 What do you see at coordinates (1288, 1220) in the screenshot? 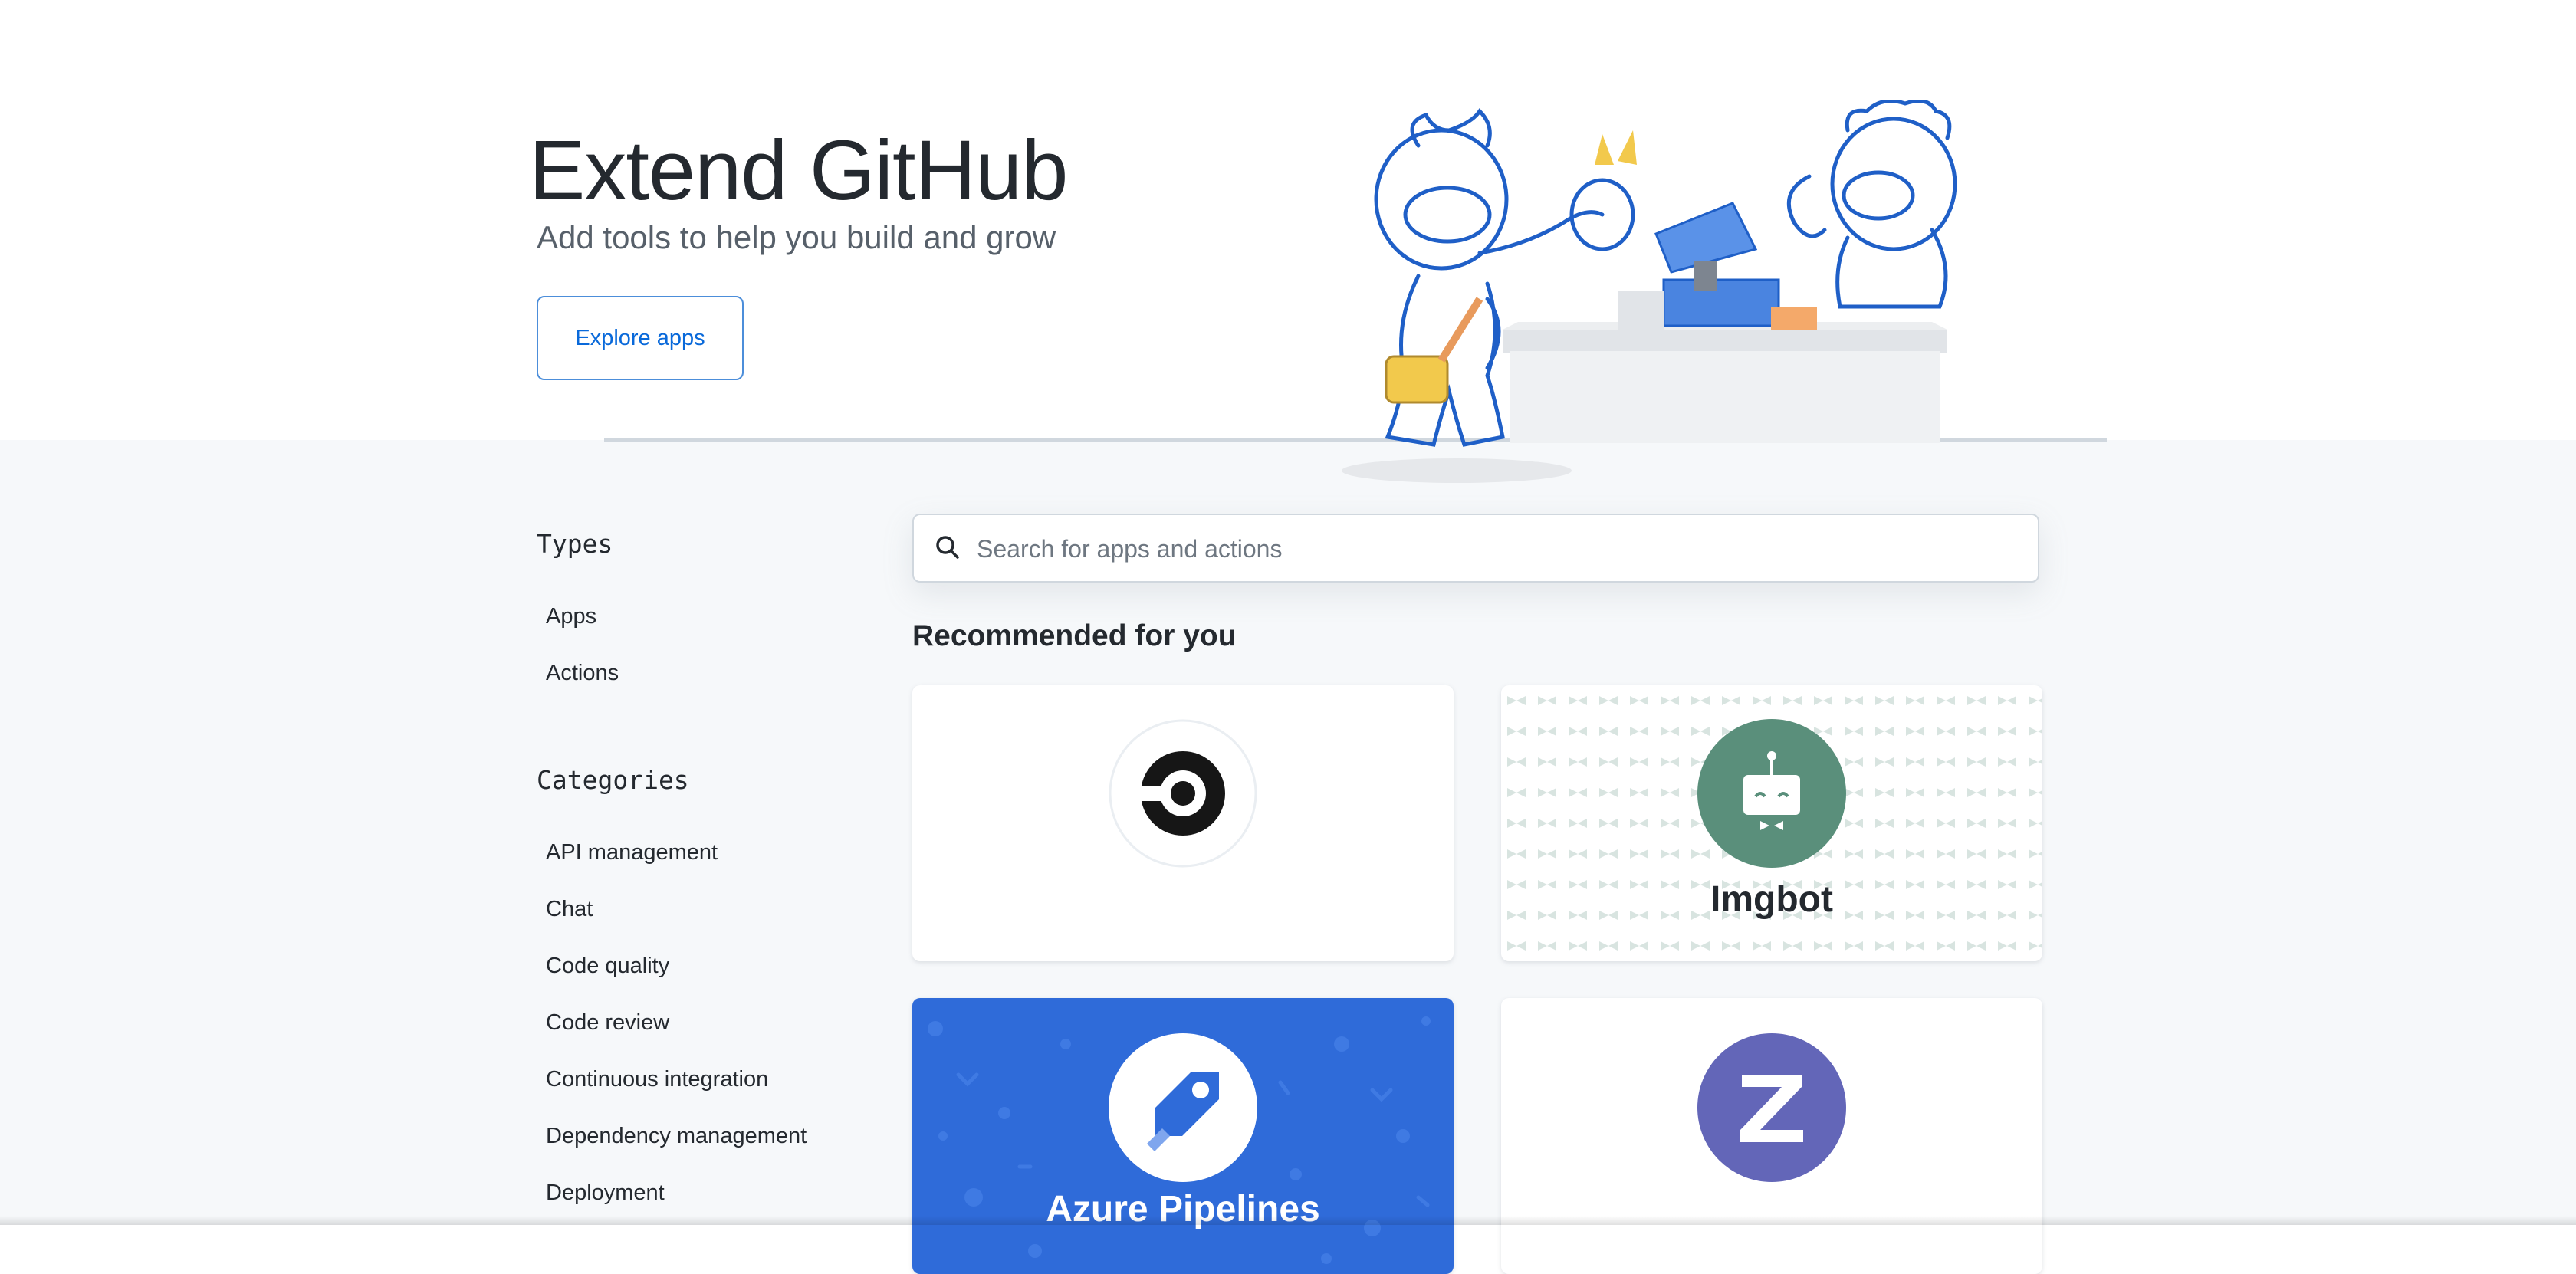
I see `bottom-edge-shadow` at bounding box center [1288, 1220].